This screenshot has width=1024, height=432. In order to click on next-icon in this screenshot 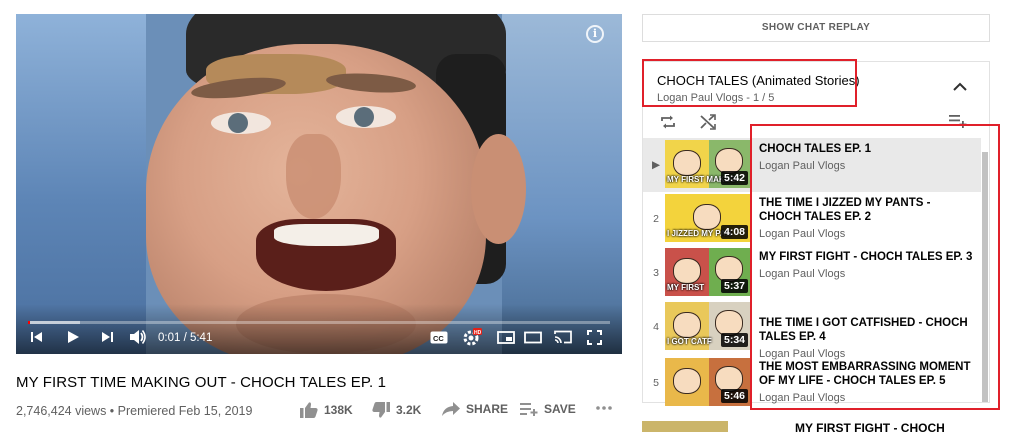, I will do `click(107, 337)`.